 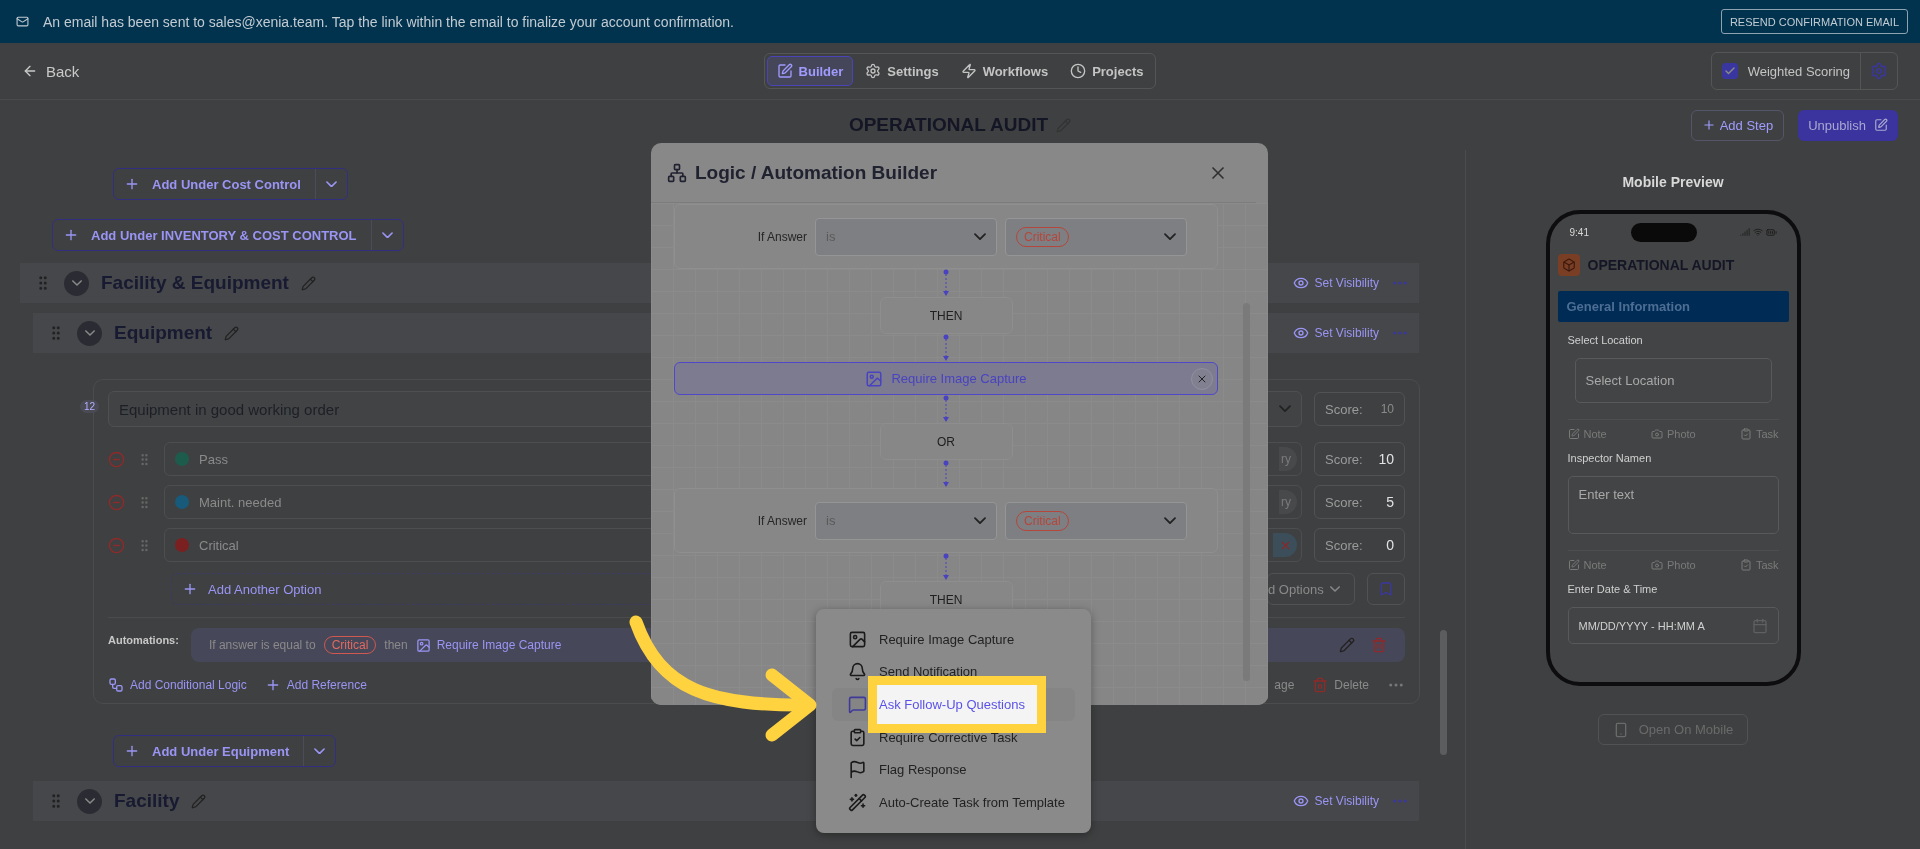 I want to click on logic-operator-node: OR, so click(x=946, y=441).